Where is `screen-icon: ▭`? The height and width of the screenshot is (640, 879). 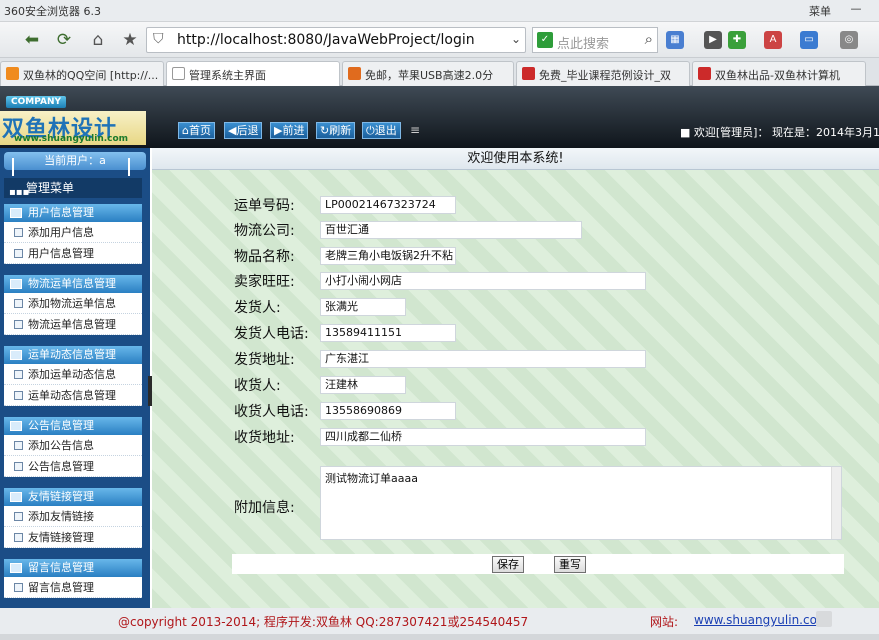
screen-icon: ▭ is located at coordinates (809, 40).